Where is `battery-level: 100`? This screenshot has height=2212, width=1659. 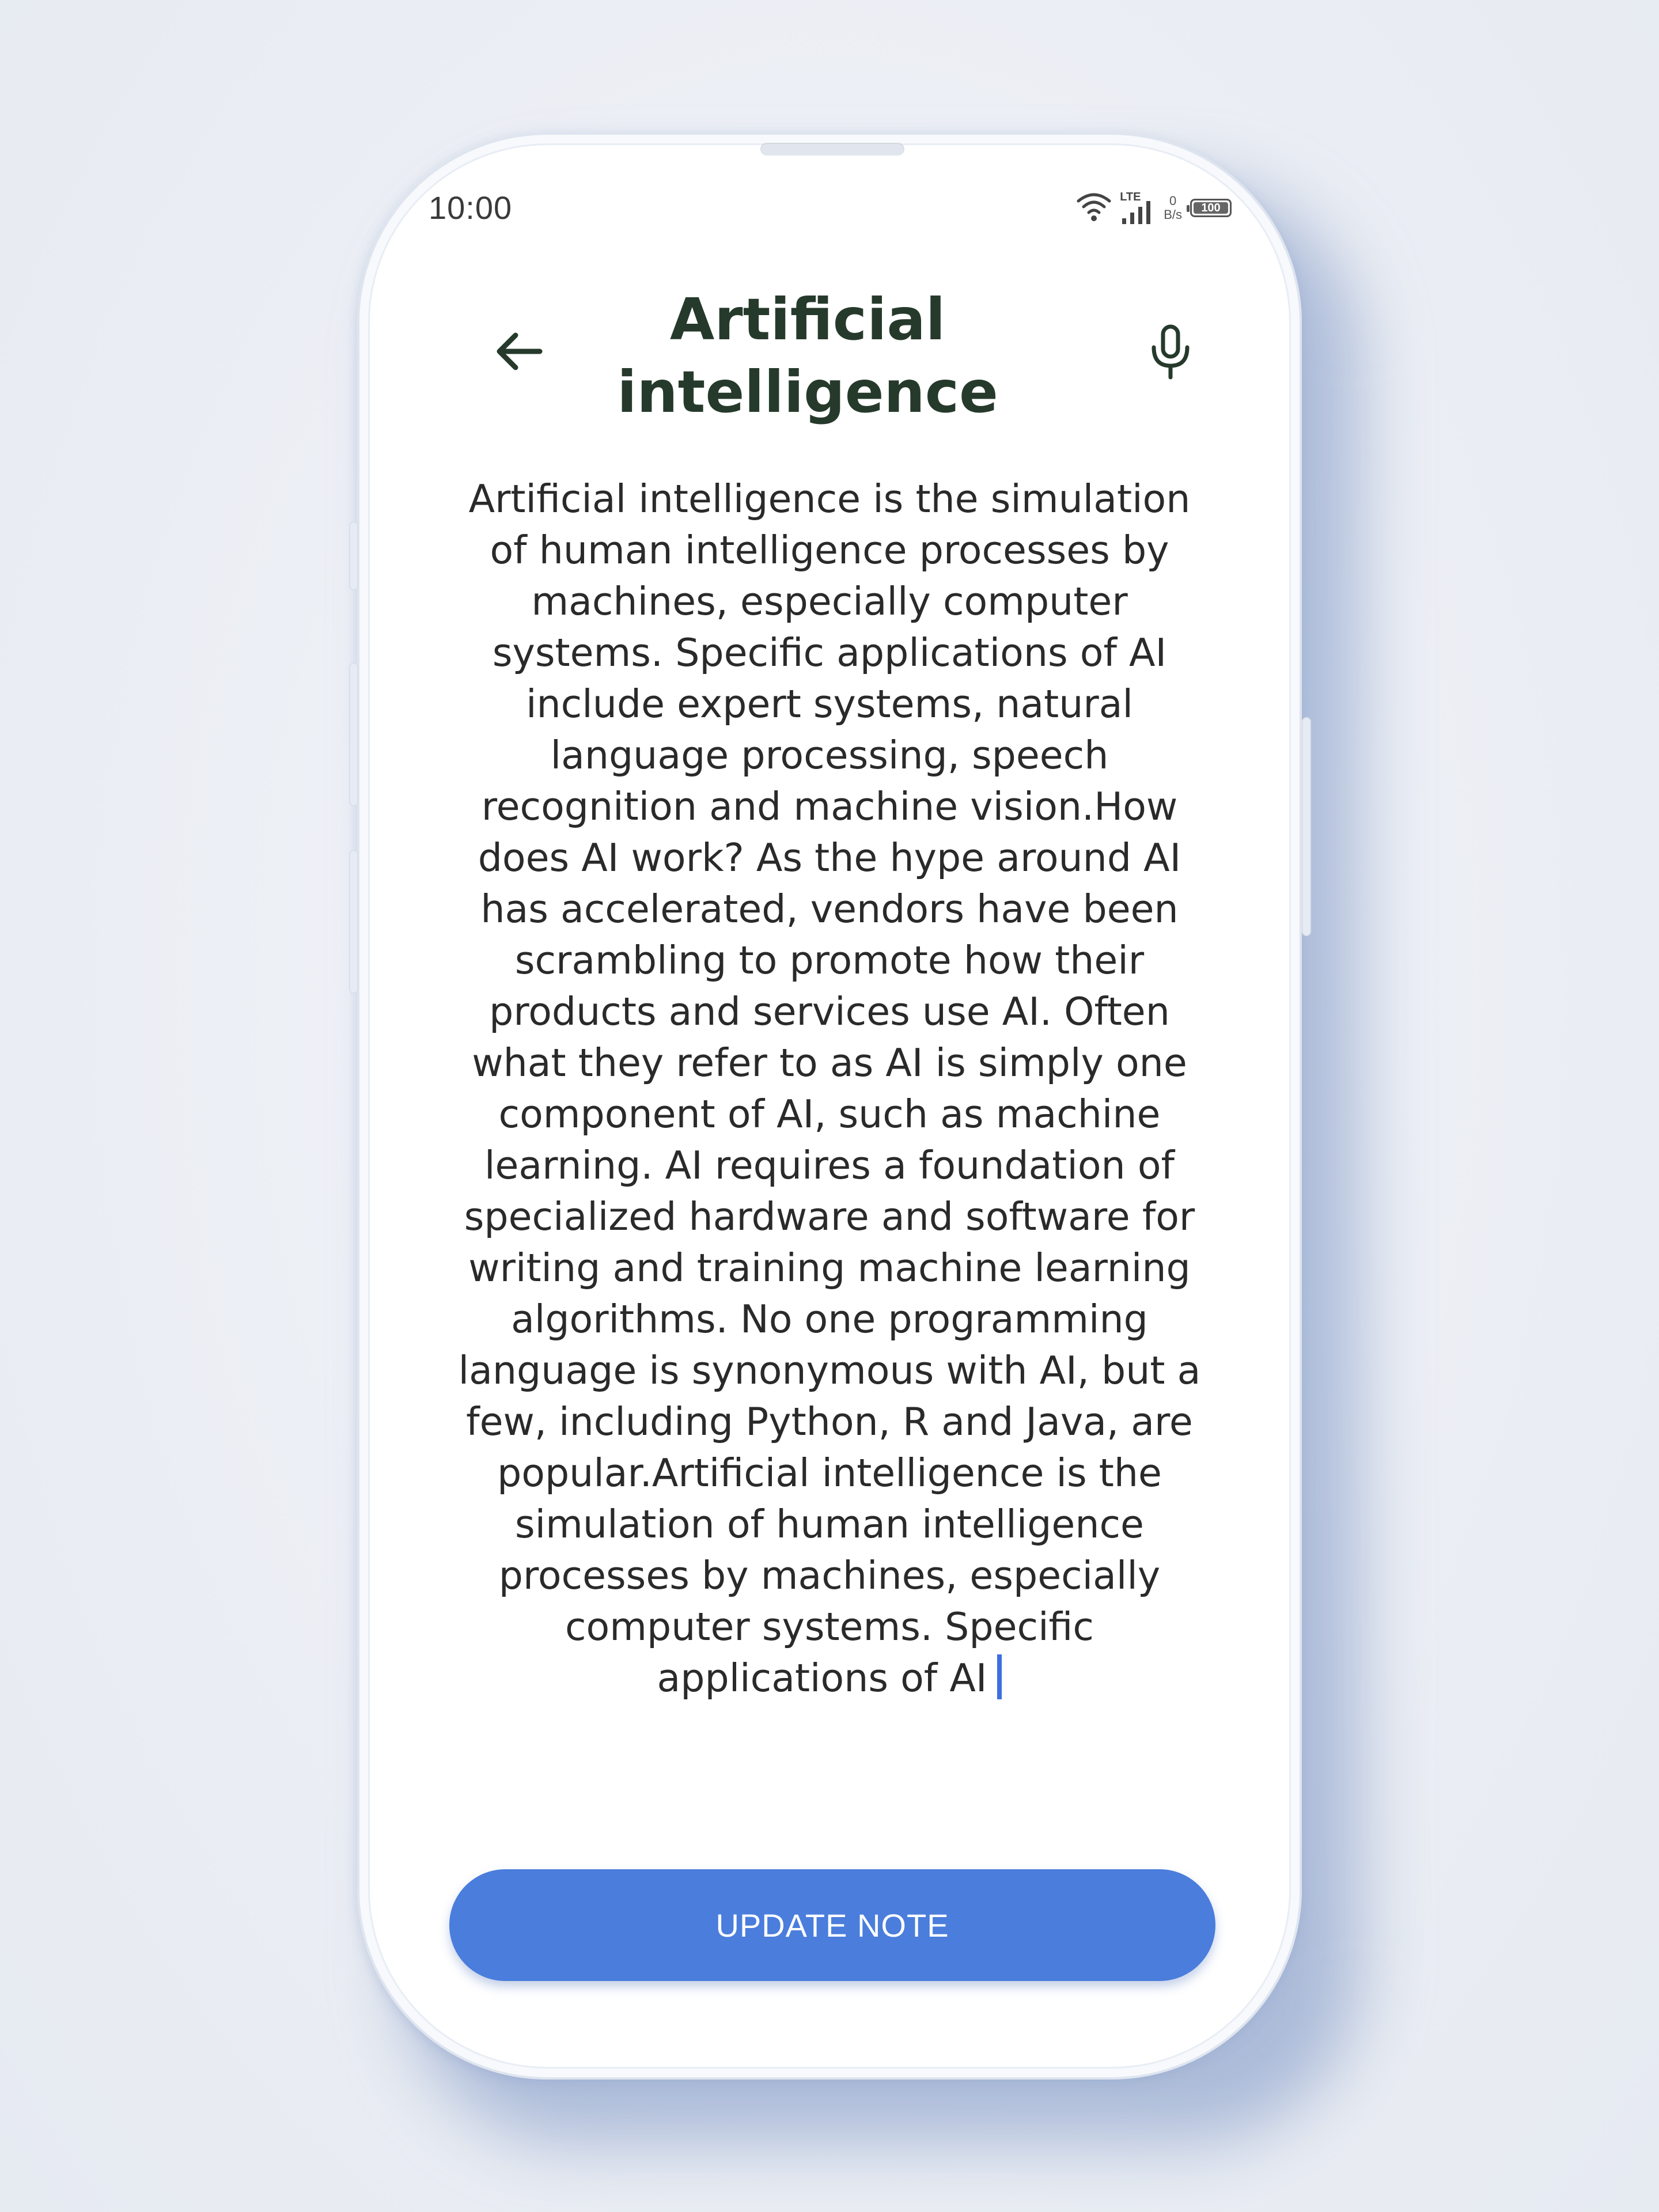 battery-level: 100 is located at coordinates (1211, 207).